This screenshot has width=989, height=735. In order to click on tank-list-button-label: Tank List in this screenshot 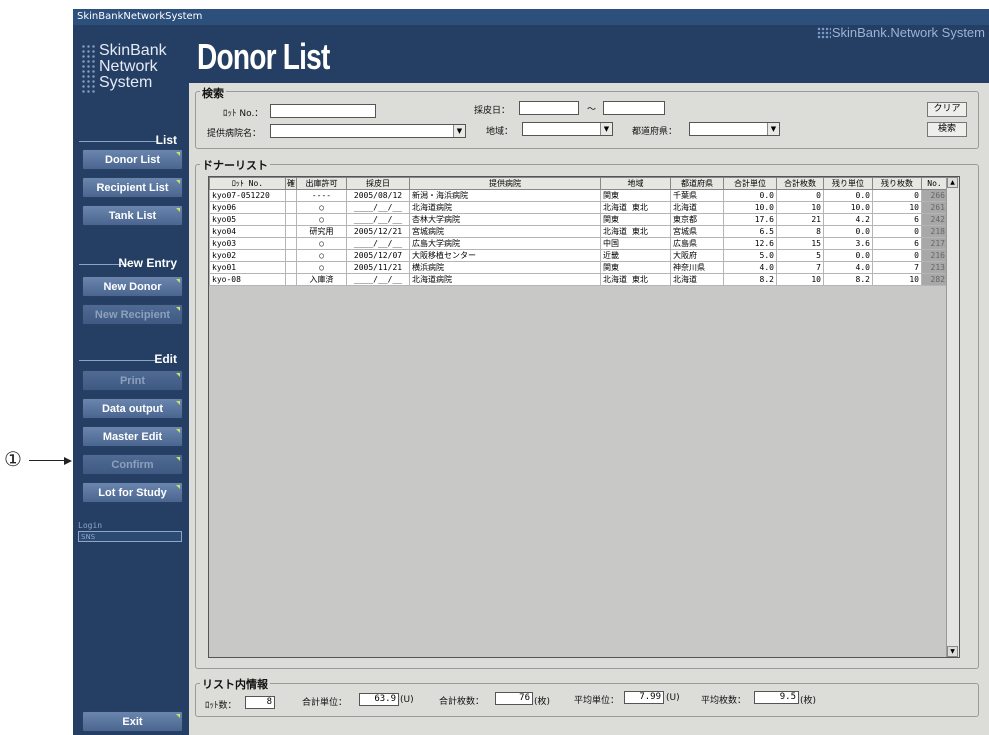, I will do `click(132, 216)`.